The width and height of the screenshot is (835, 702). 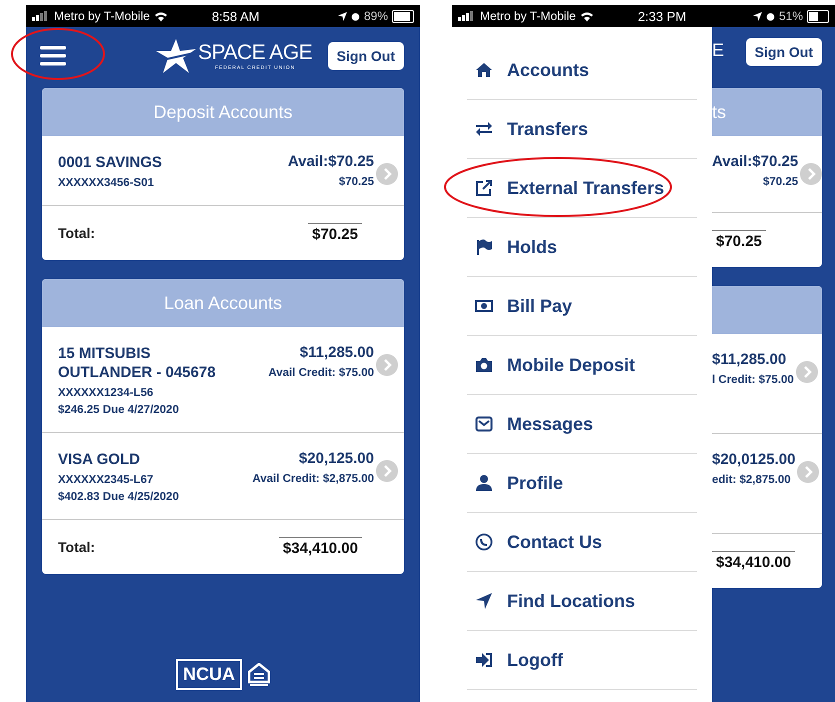 I want to click on account-detail: Avail Credit: $2,875.00, so click(x=313, y=479).